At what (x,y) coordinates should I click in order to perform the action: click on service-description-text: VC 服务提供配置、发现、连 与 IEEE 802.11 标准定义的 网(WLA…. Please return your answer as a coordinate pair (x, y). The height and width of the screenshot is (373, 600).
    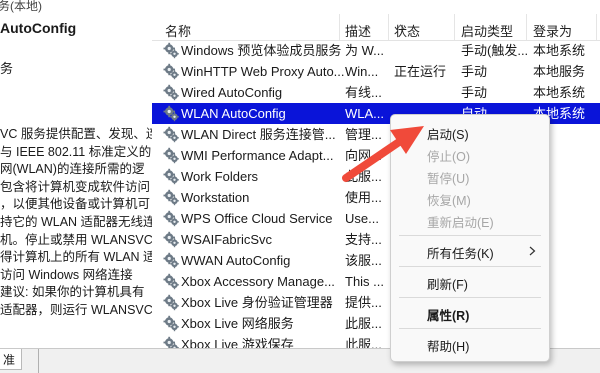
    Looking at the image, I should click on (76, 222).